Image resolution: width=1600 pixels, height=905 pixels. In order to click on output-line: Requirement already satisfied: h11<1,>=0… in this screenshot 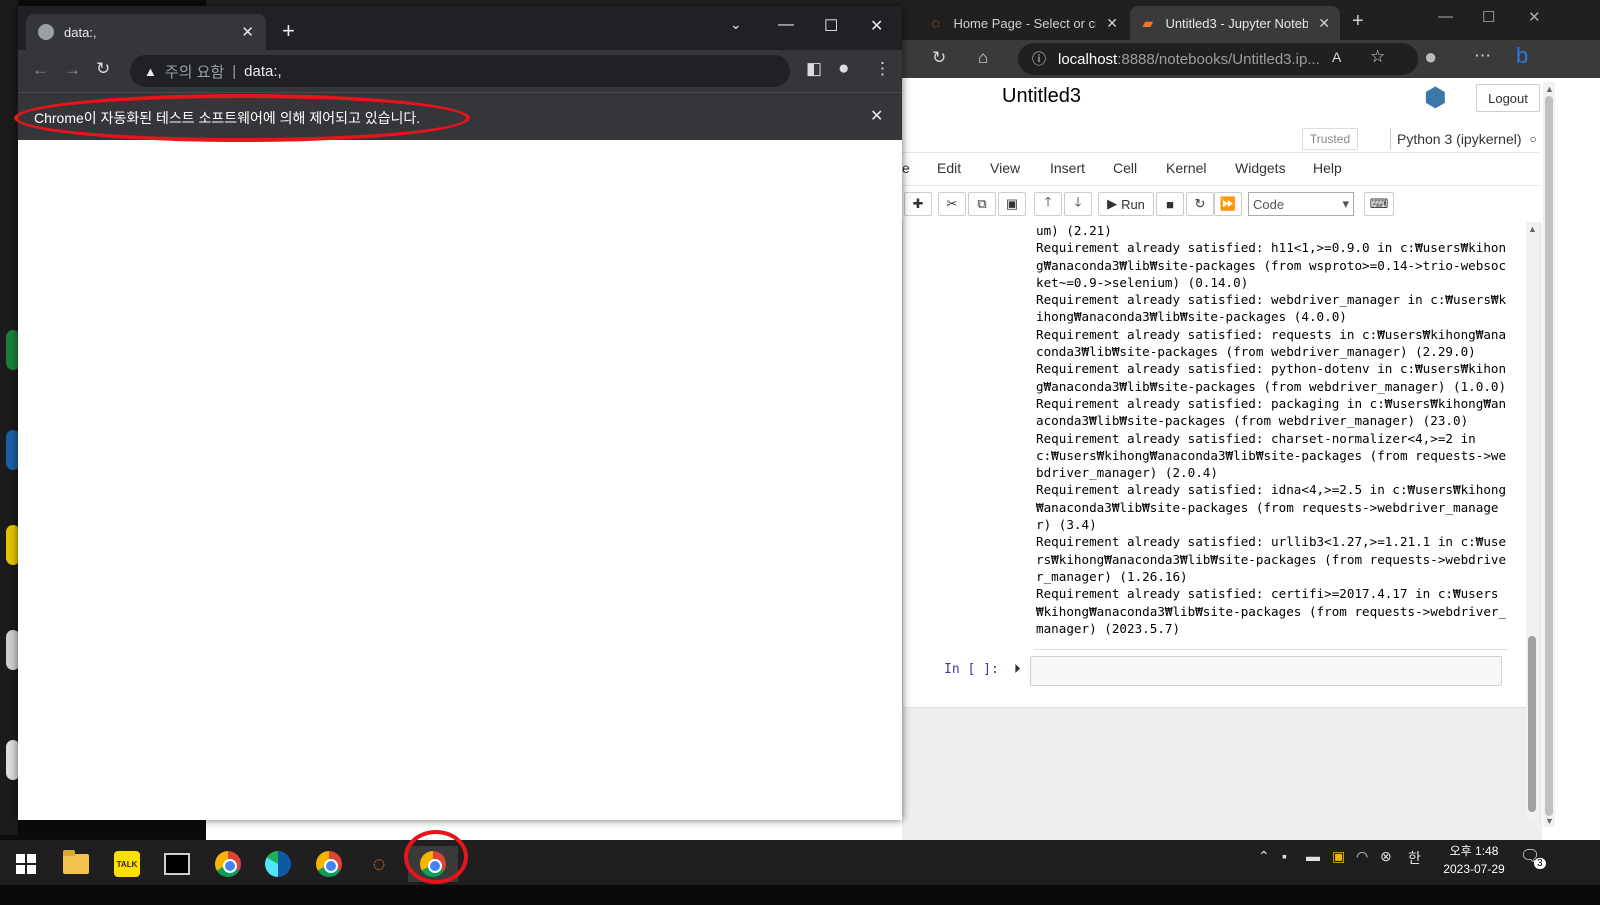, I will do `click(1271, 248)`.